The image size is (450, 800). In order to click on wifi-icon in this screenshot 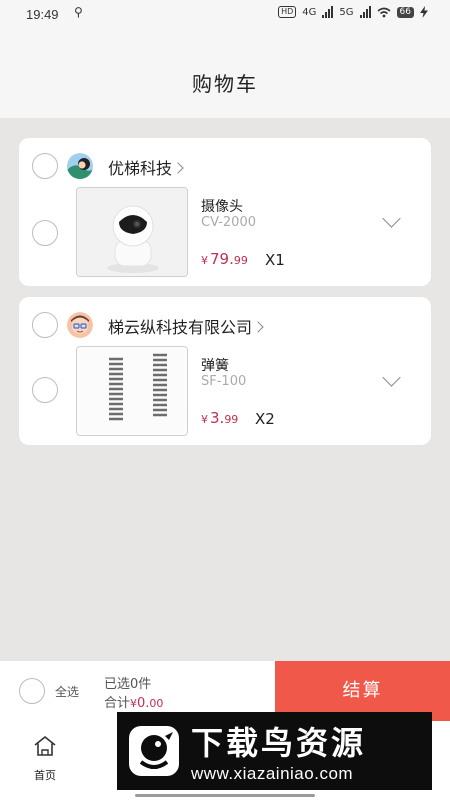, I will do `click(384, 12)`.